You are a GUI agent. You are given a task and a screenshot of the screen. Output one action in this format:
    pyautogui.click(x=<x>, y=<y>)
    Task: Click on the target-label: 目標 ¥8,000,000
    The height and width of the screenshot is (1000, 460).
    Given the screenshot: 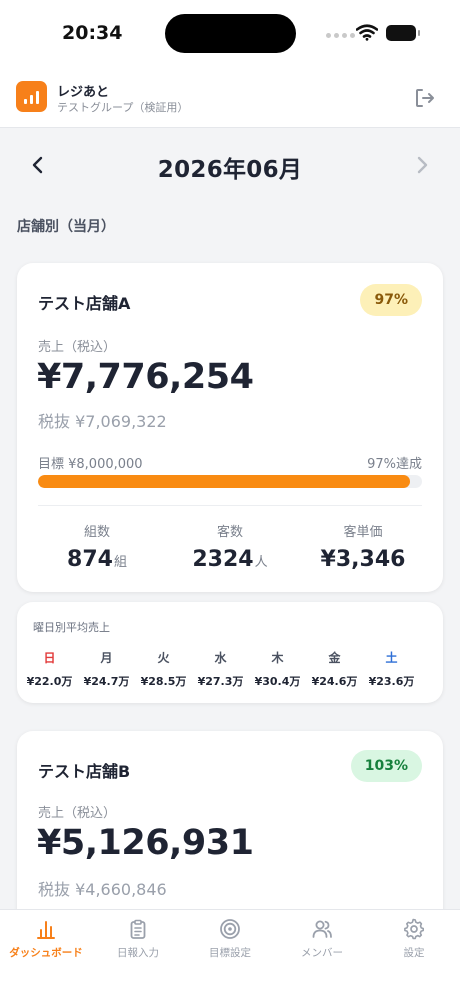 What is the action you would take?
    pyautogui.click(x=90, y=464)
    